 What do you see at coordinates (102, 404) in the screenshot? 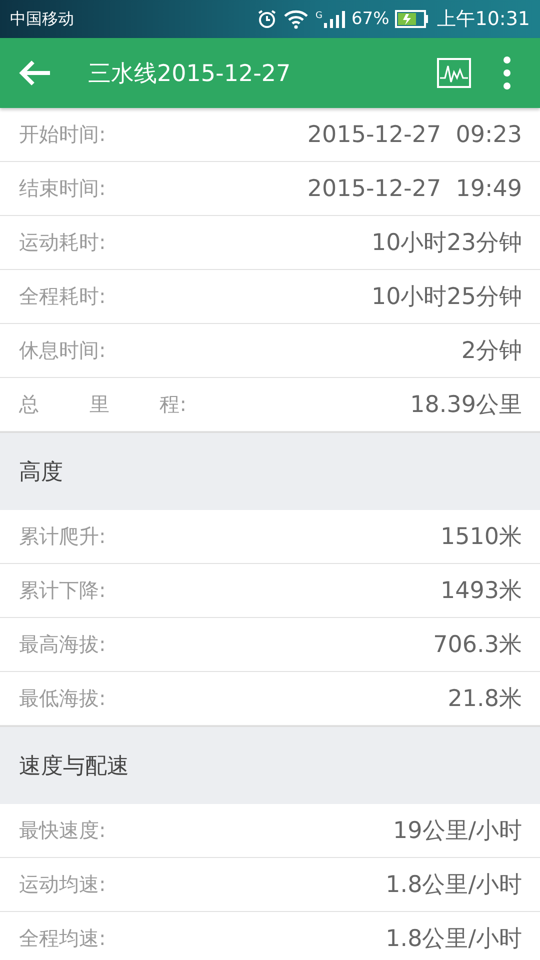
I see `stat-label: 总 里 程:` at bounding box center [102, 404].